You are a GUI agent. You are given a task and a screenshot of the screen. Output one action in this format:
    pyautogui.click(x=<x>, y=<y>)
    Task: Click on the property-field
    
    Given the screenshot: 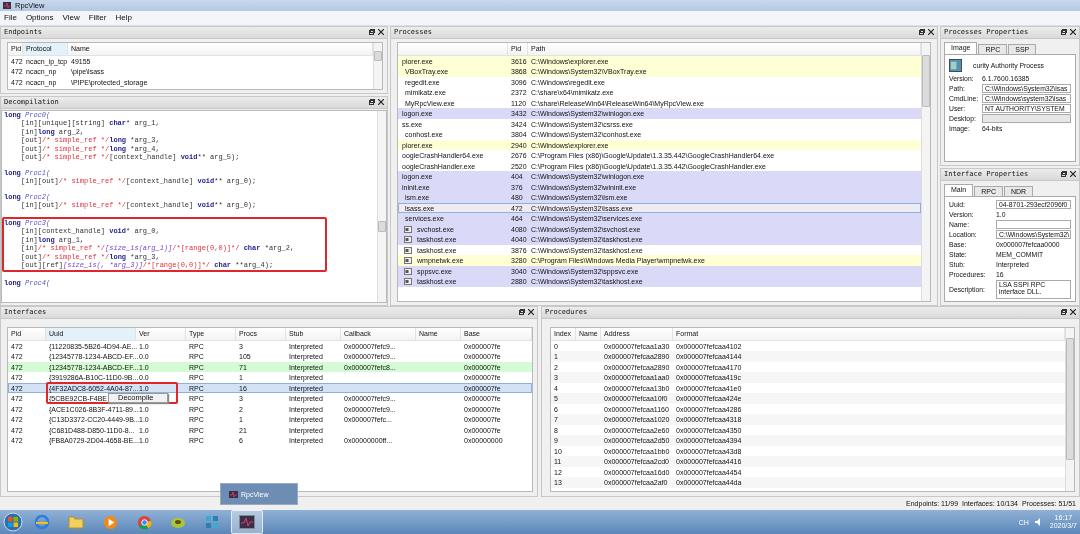 What is the action you would take?
    pyautogui.click(x=1033, y=224)
    